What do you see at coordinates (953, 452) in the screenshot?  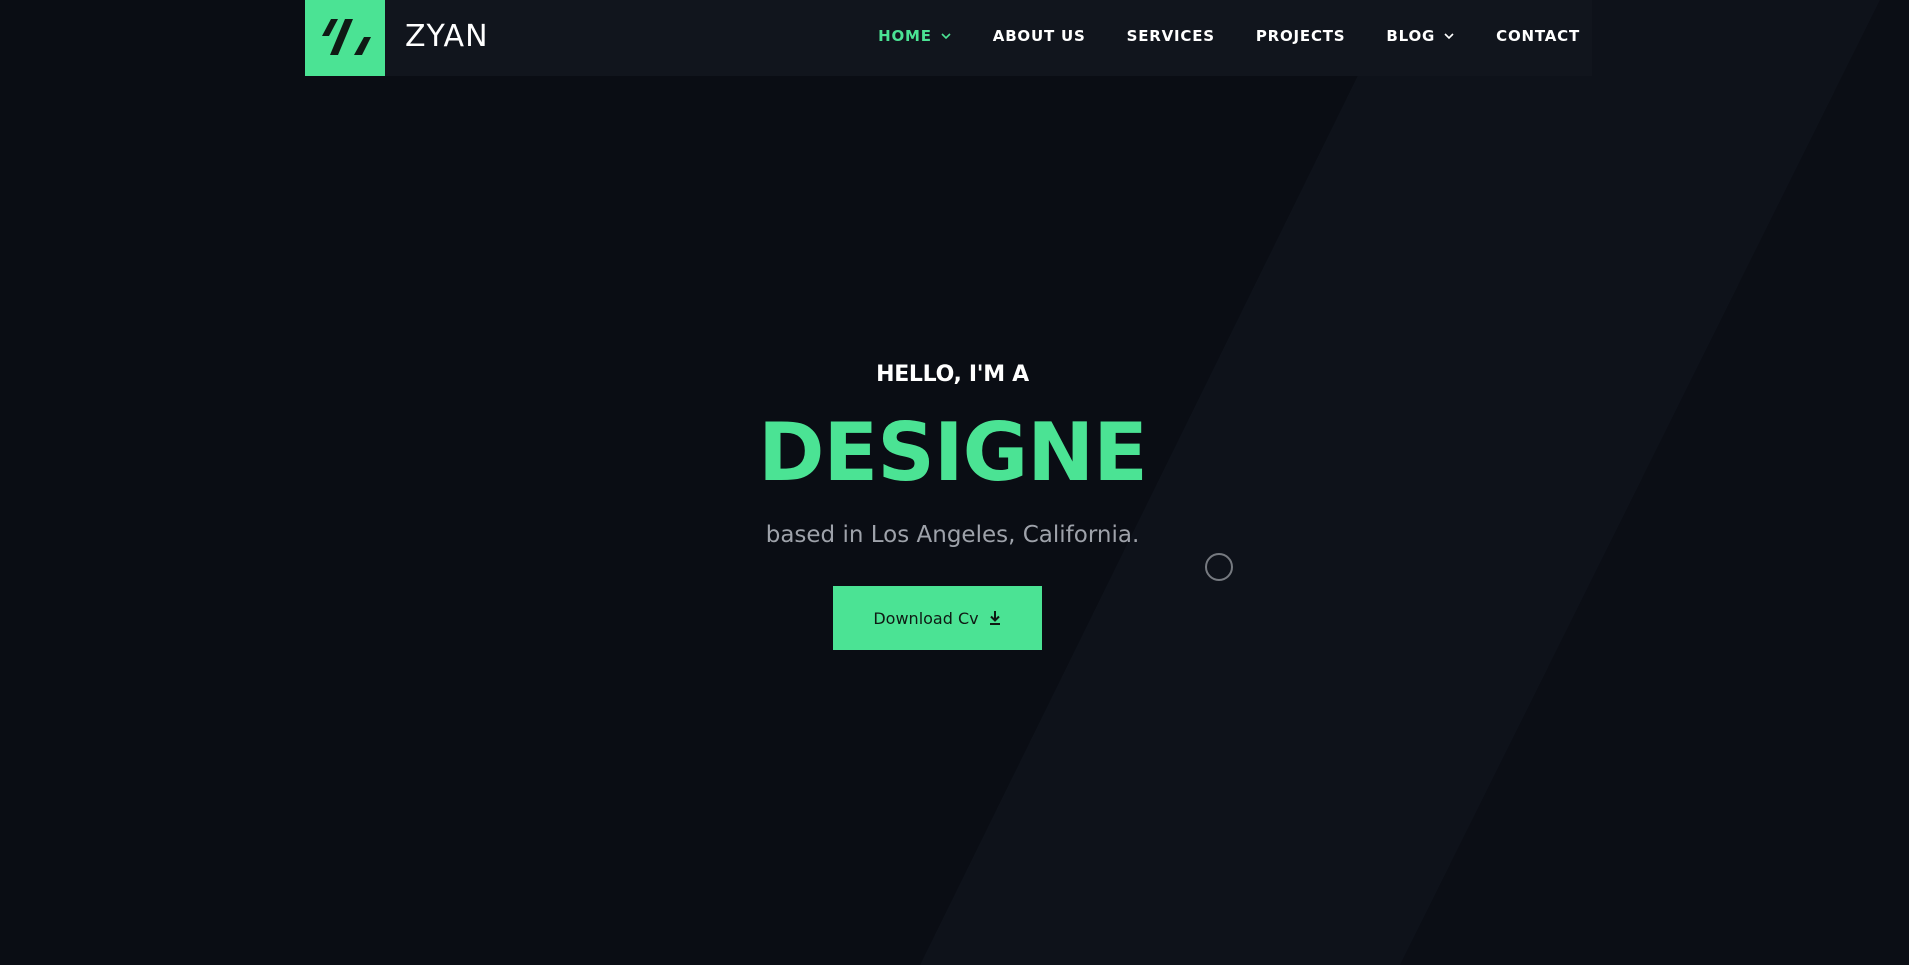 I see `hero-role-title: DESIGNE` at bounding box center [953, 452].